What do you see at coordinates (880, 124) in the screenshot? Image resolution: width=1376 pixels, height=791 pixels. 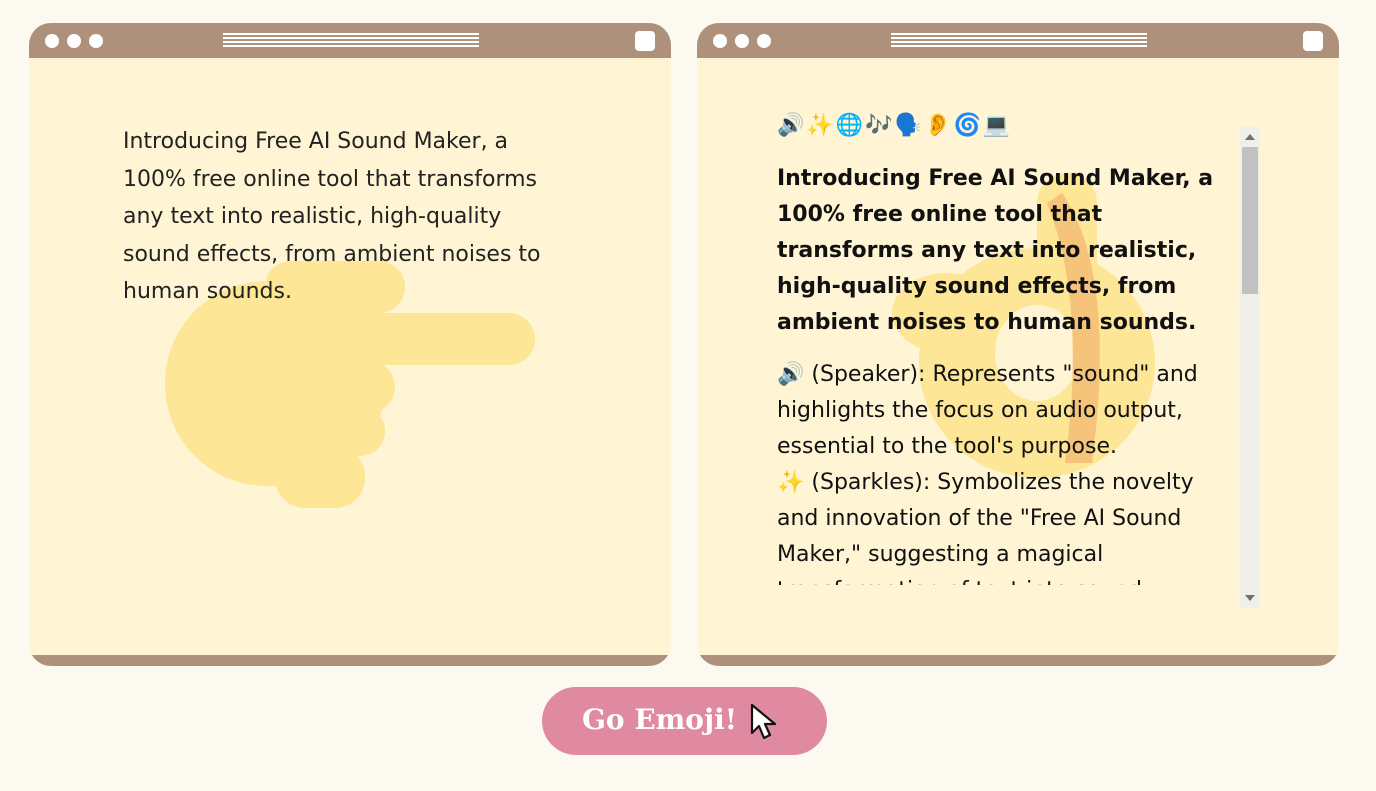 I see `musical-notes-icon: 🎶` at bounding box center [880, 124].